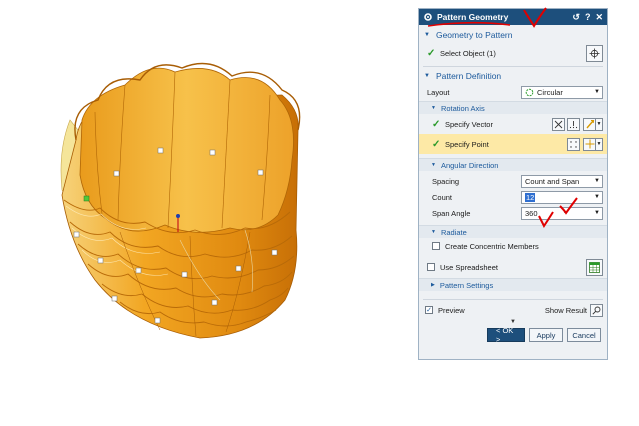 The image size is (639, 426). What do you see at coordinates (552, 181) in the screenshot?
I see `spacing-value: Count and Span` at bounding box center [552, 181].